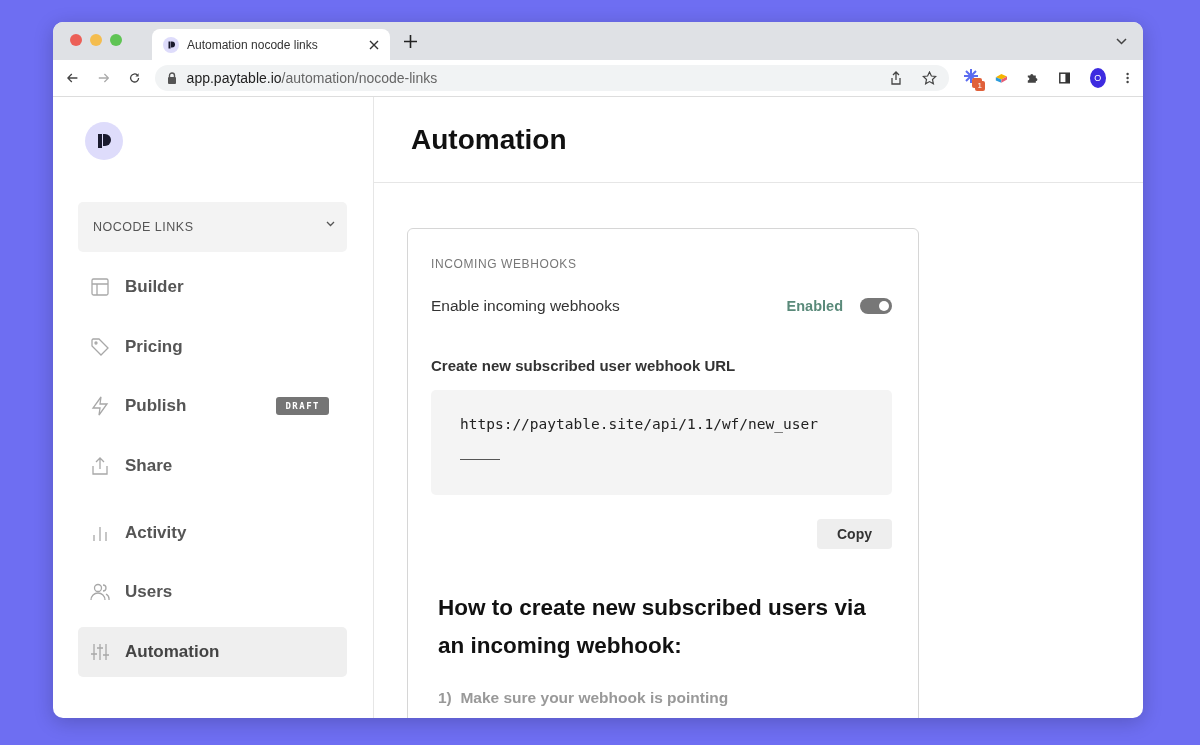  What do you see at coordinates (584, 365) in the screenshot?
I see `field-label: Create new subscribed user webhook URL` at bounding box center [584, 365].